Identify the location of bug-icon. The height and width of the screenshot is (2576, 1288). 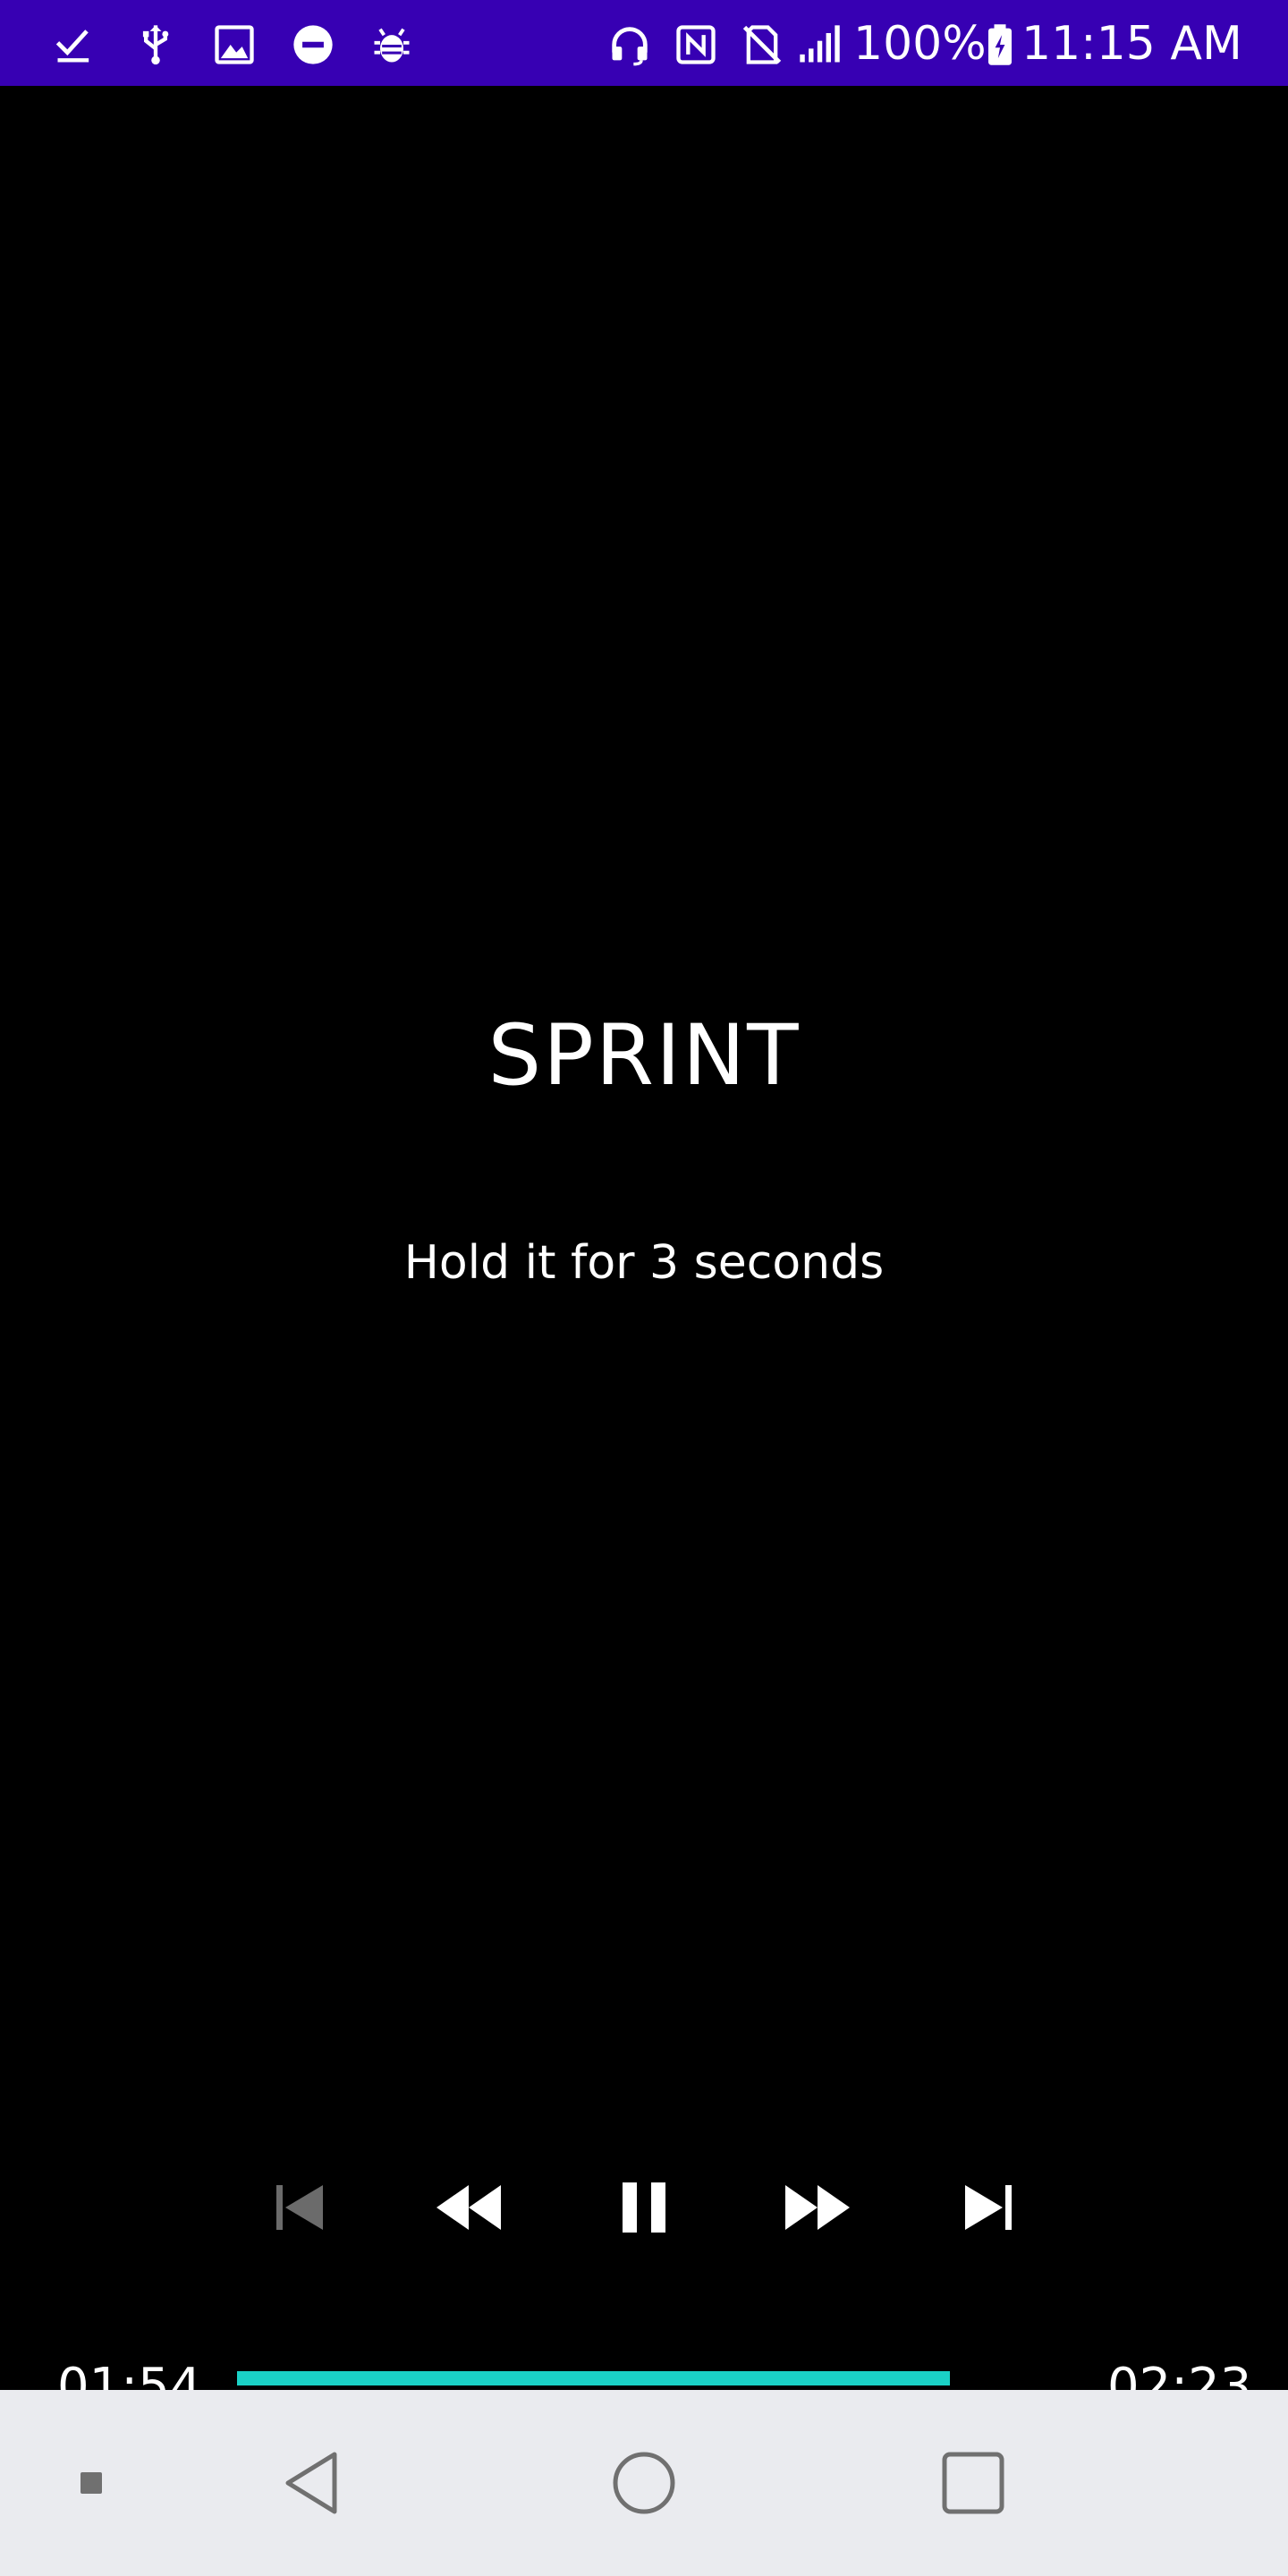
(392, 44).